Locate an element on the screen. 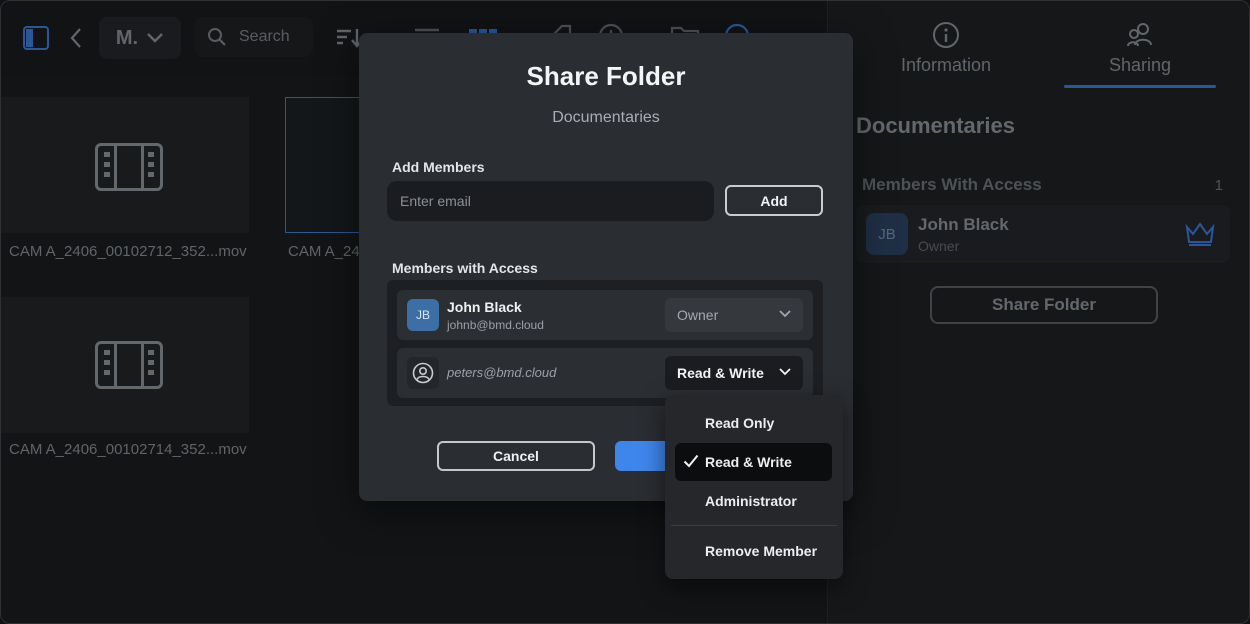  menu-item-label: Administrator is located at coordinates (751, 501).